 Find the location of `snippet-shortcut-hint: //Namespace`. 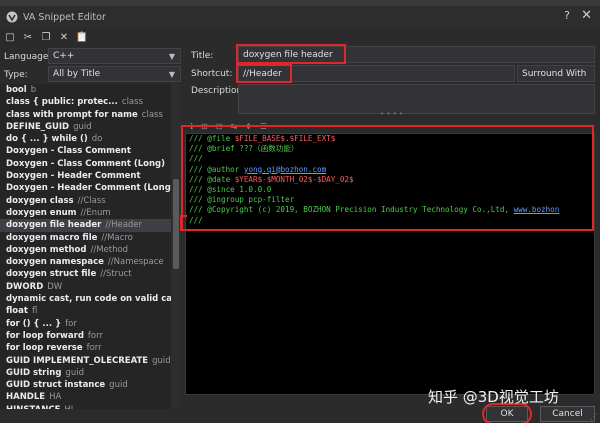

snippet-shortcut-hint: //Namespace is located at coordinates (135, 262).